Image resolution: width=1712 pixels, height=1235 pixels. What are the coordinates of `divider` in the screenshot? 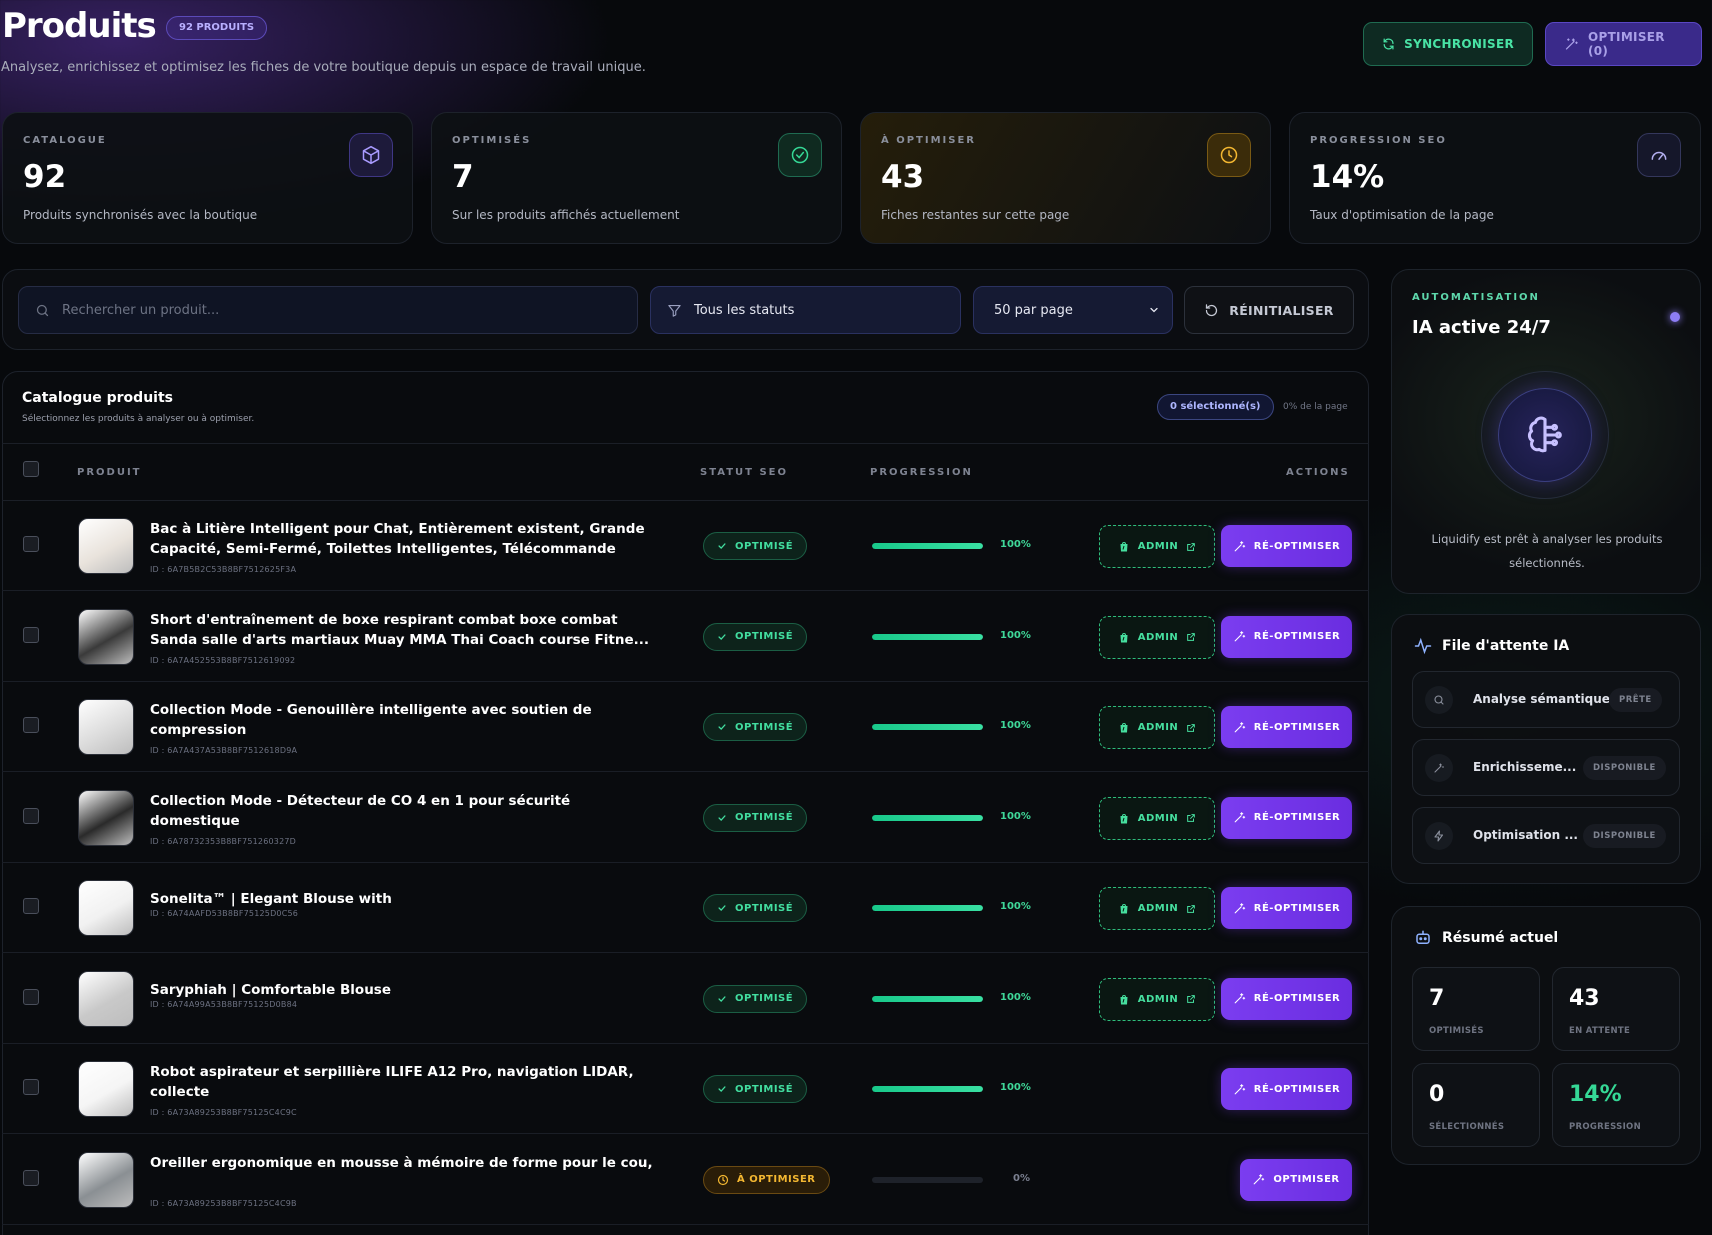 It's located at (685, 443).